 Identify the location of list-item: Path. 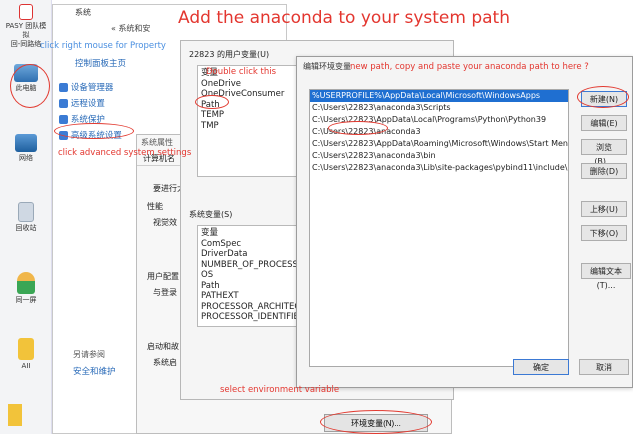
(249, 286).